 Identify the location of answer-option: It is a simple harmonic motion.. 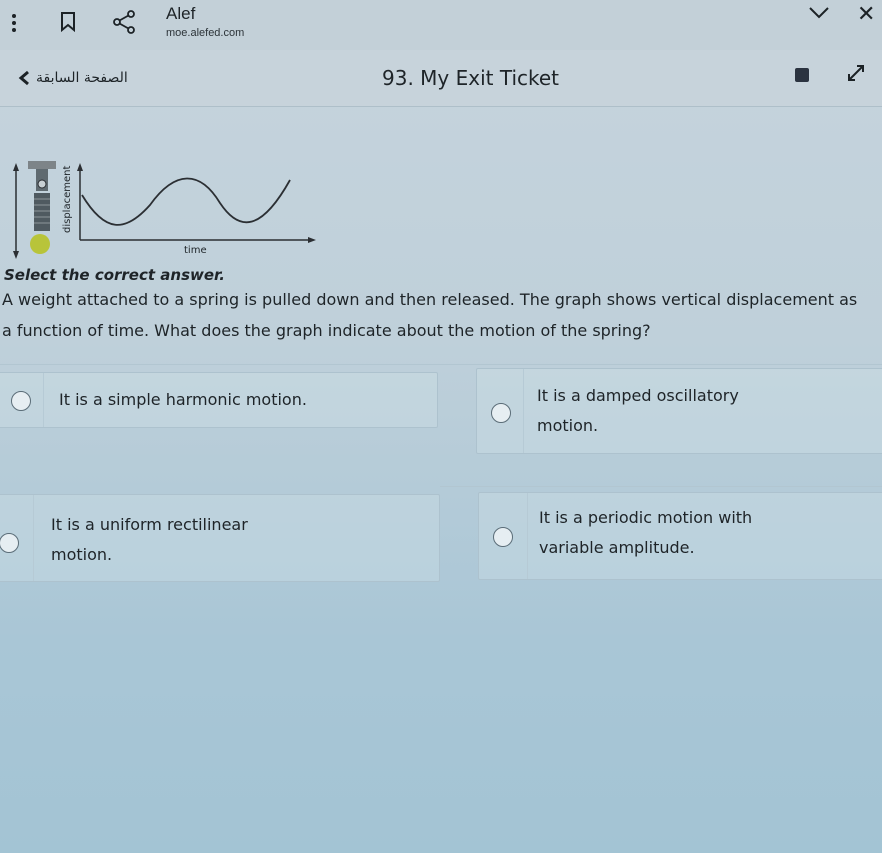
(219, 400).